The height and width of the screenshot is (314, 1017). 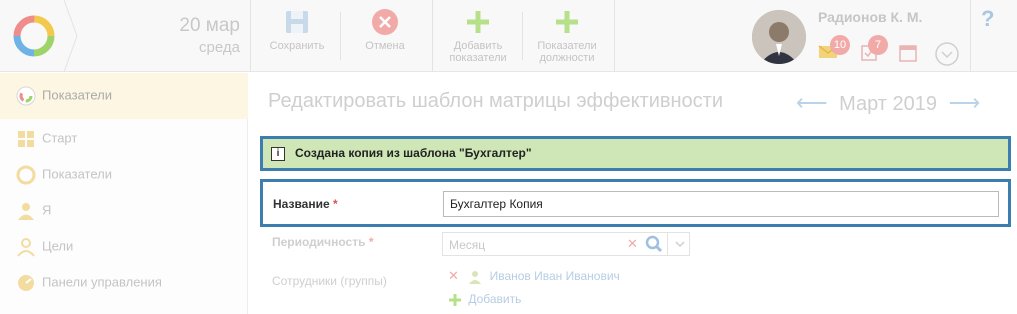 What do you see at coordinates (175, 36) in the screenshot?
I see `current-date: 20 мар среда` at bounding box center [175, 36].